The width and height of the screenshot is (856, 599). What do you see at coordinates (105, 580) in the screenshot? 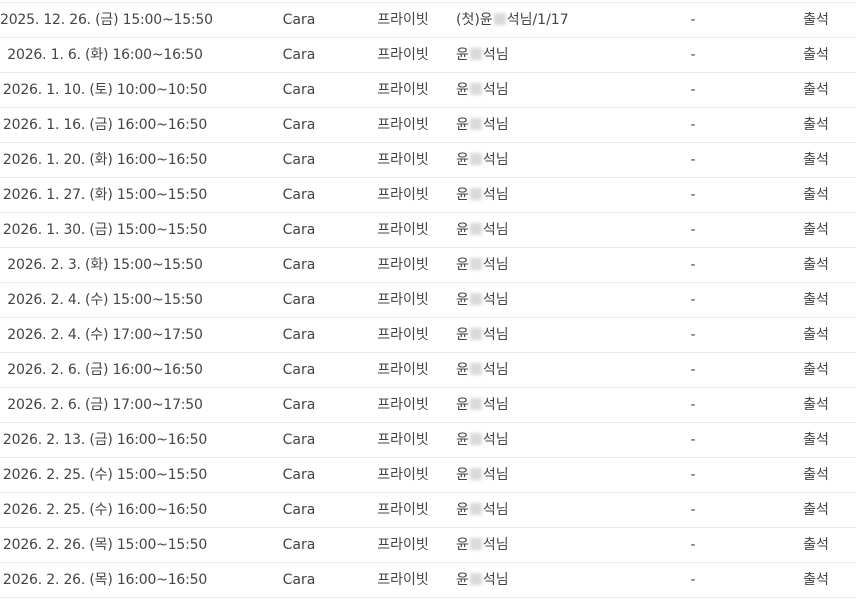
I see `row-date: 2026. 2. 26. (목) 16:00~16:50` at bounding box center [105, 580].